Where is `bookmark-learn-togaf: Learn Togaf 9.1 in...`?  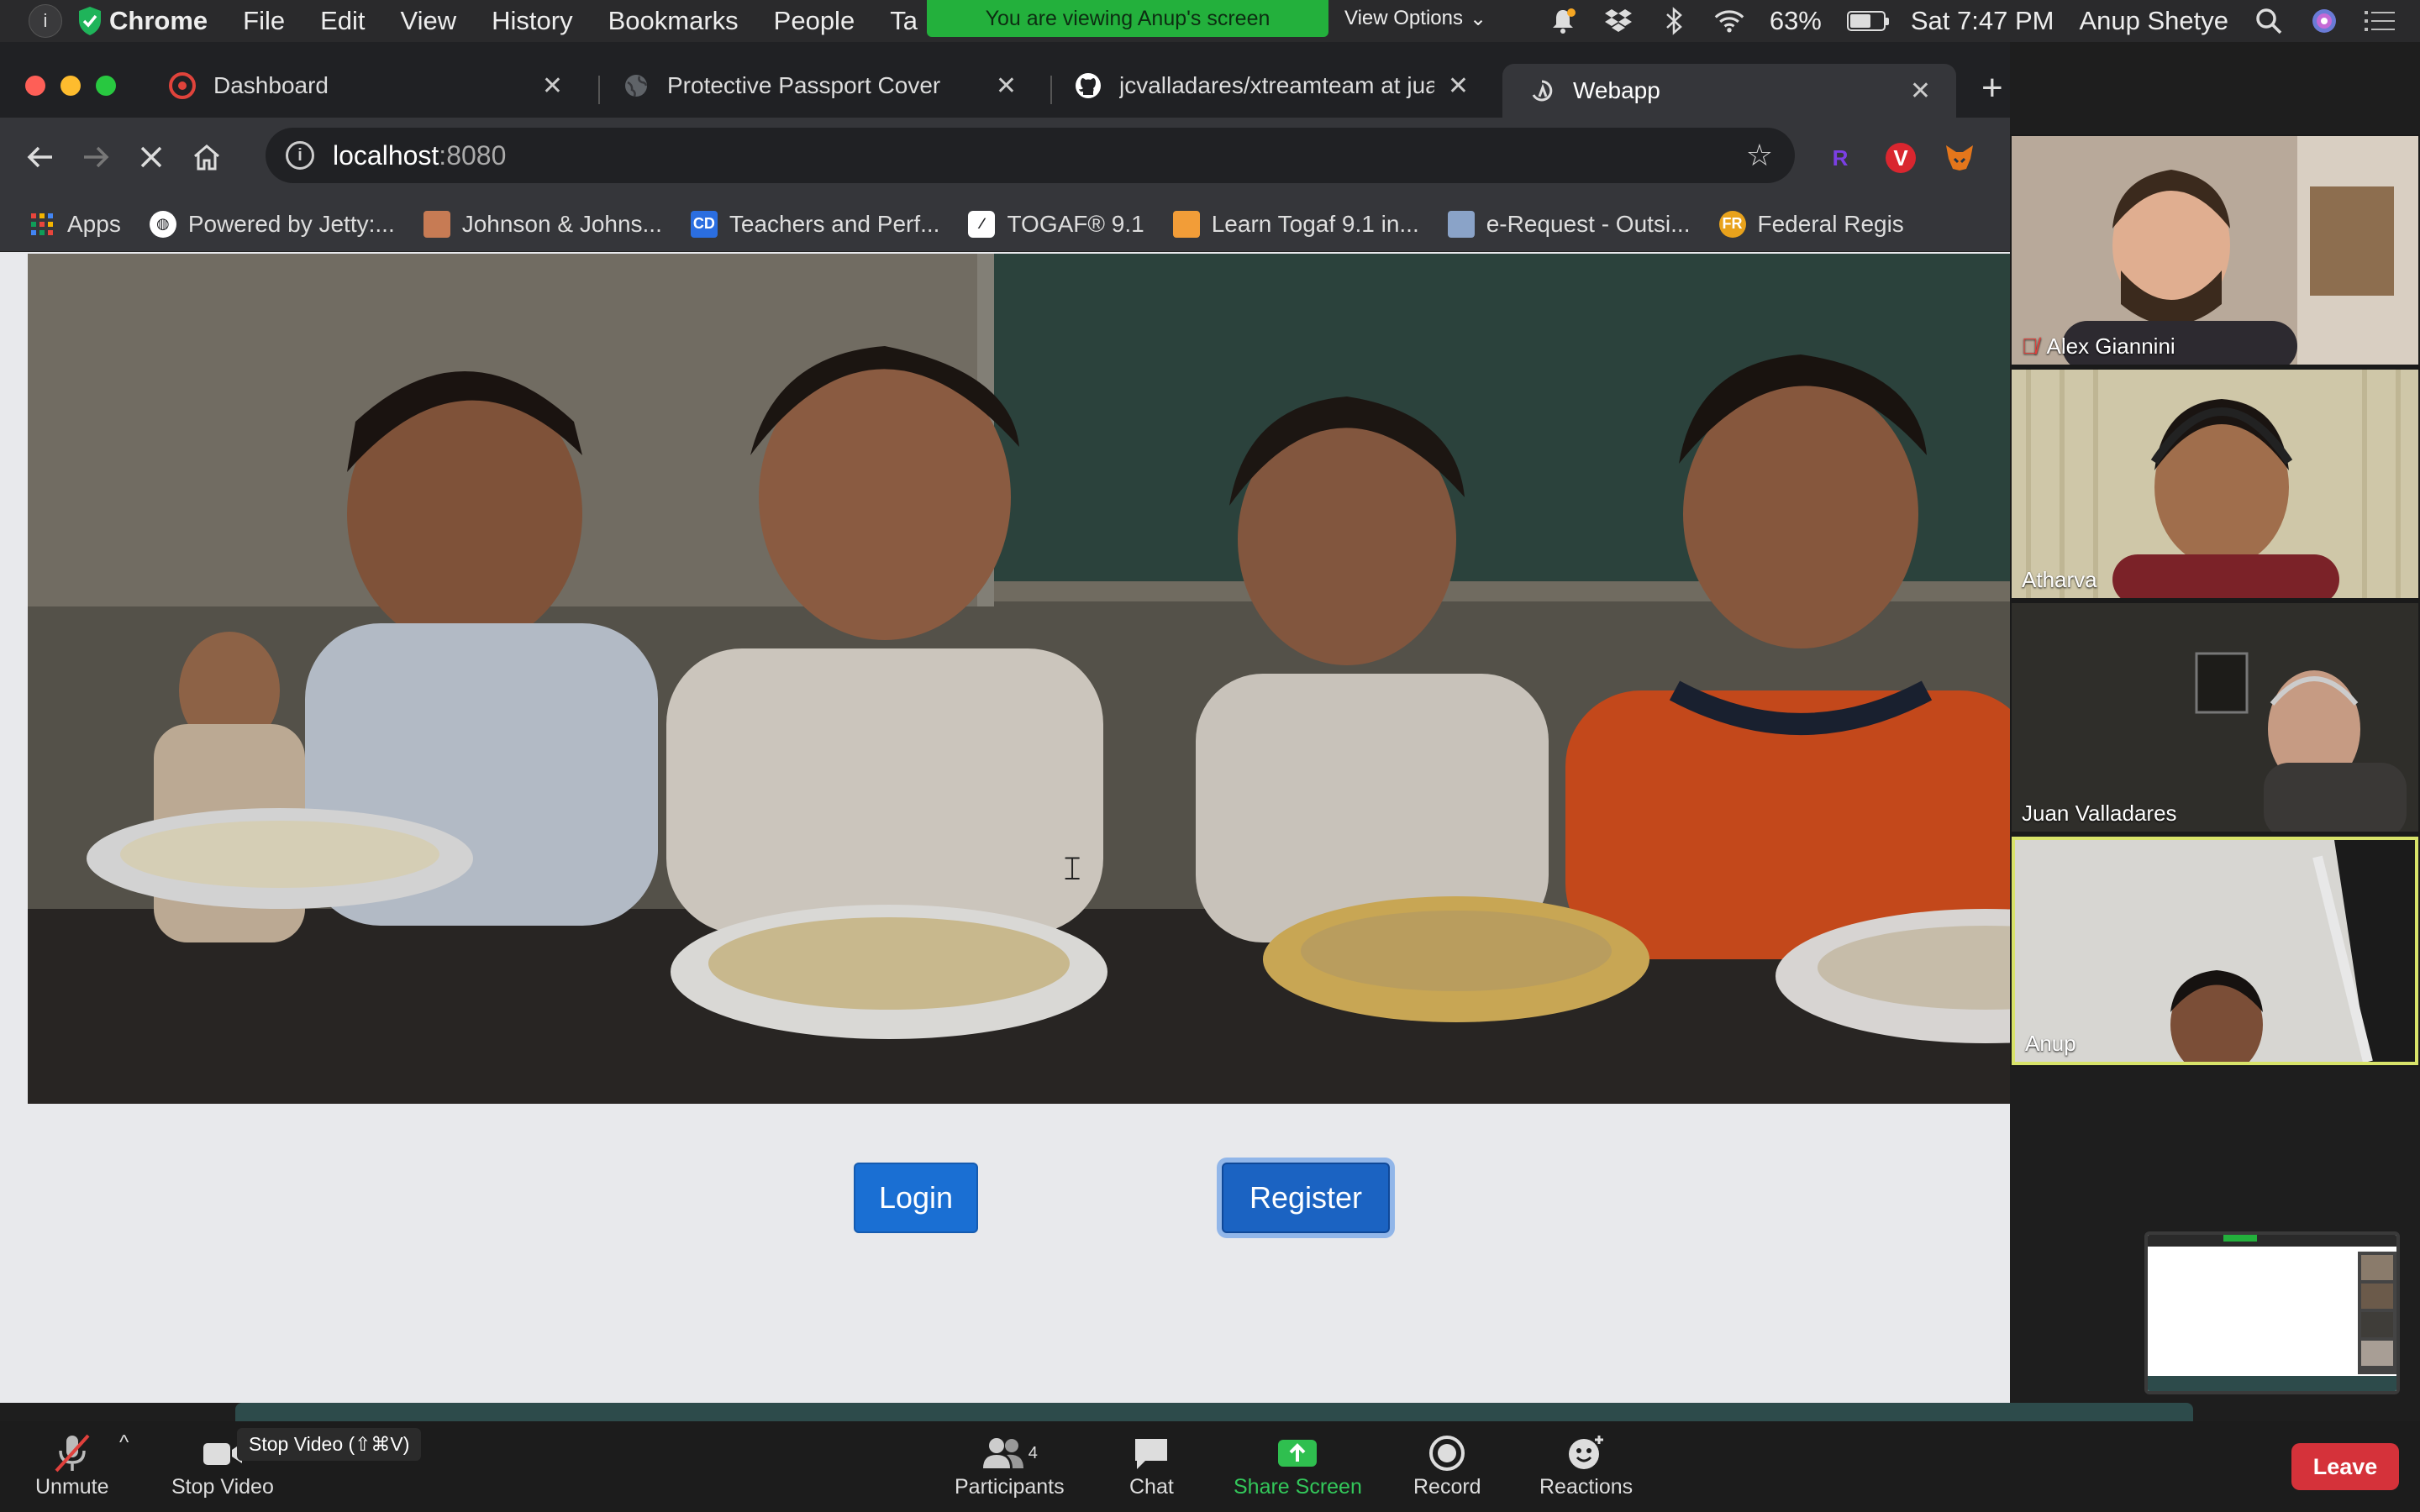 bookmark-learn-togaf: Learn Togaf 9.1 in... is located at coordinates (1295, 224).